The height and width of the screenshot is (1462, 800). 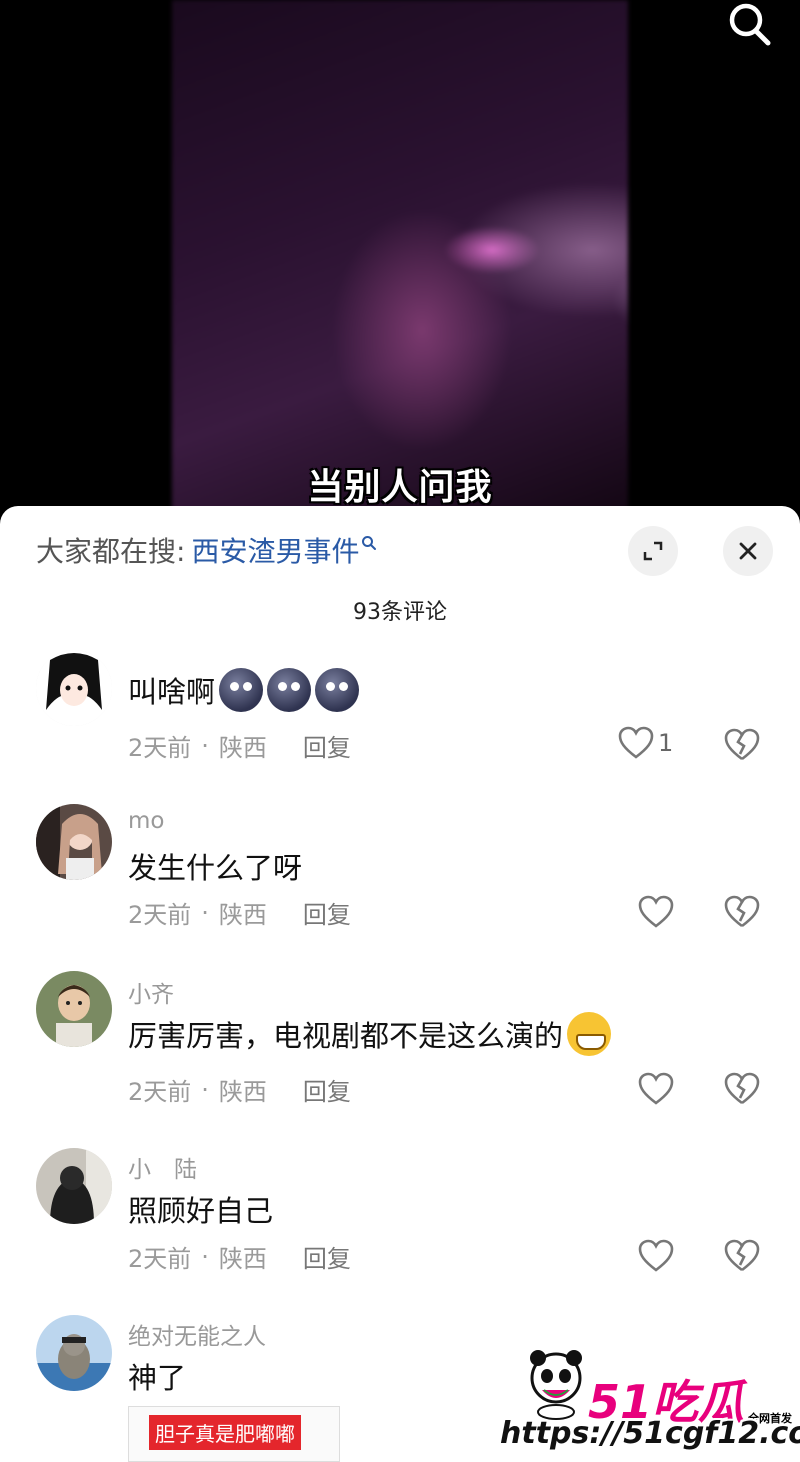 What do you see at coordinates (201, 1211) in the screenshot?
I see `comment-text: 照顾好自己` at bounding box center [201, 1211].